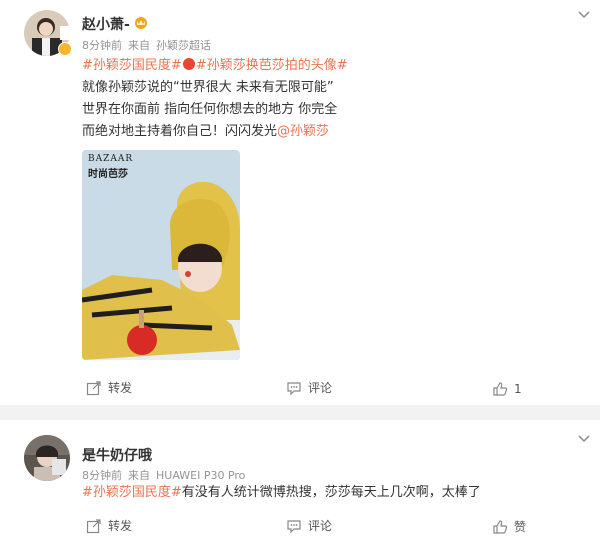 The width and height of the screenshot is (600, 544). What do you see at coordinates (111, 159) in the screenshot?
I see `magazine-title: BAZAAR` at bounding box center [111, 159].